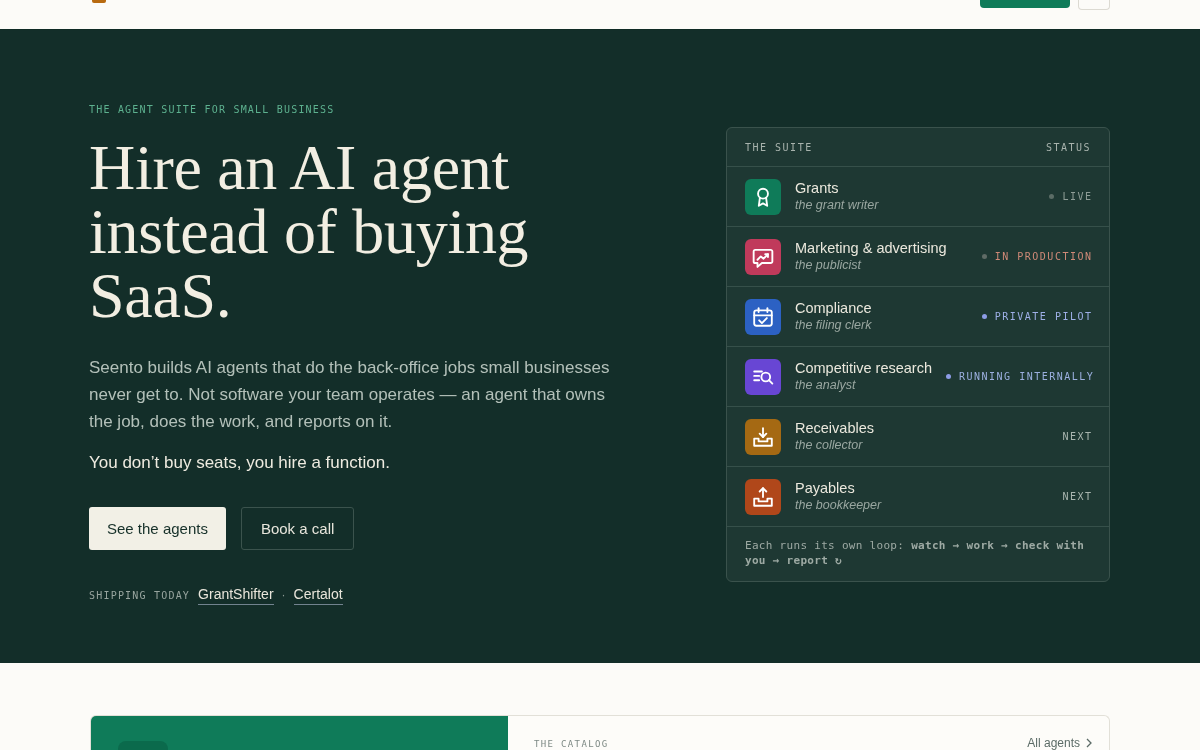  Describe the element at coordinates (1025, 4) in the screenshot. I see `header-button` at that location.